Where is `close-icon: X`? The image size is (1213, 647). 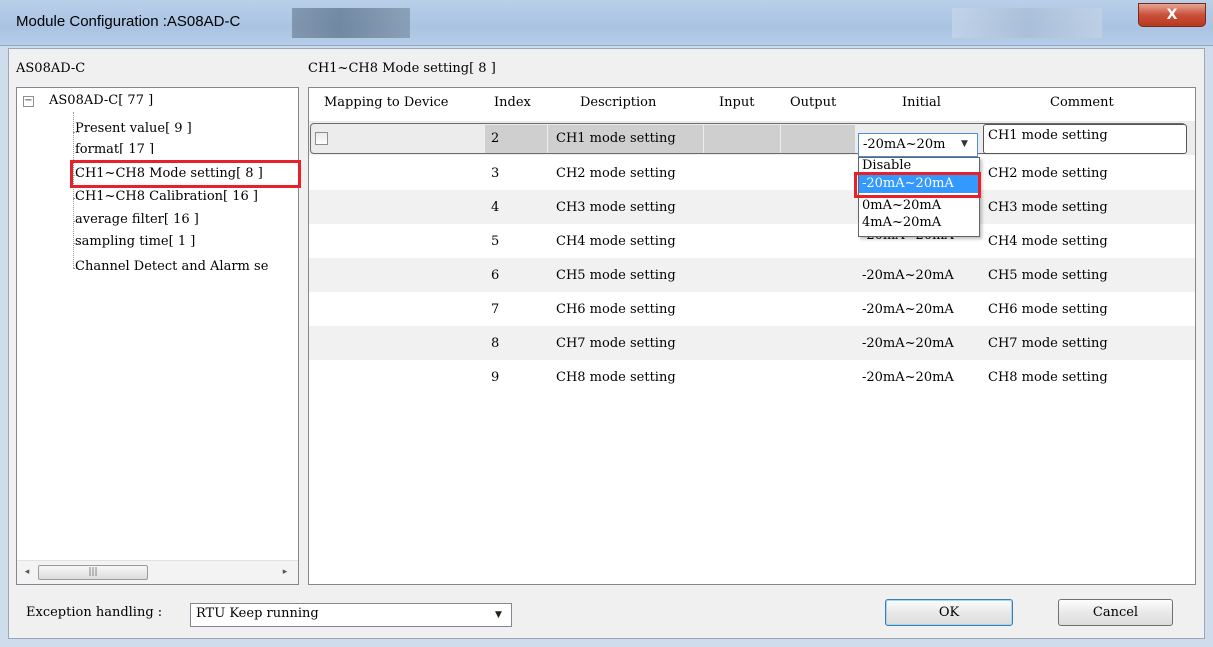
close-icon: X is located at coordinates (1172, 15).